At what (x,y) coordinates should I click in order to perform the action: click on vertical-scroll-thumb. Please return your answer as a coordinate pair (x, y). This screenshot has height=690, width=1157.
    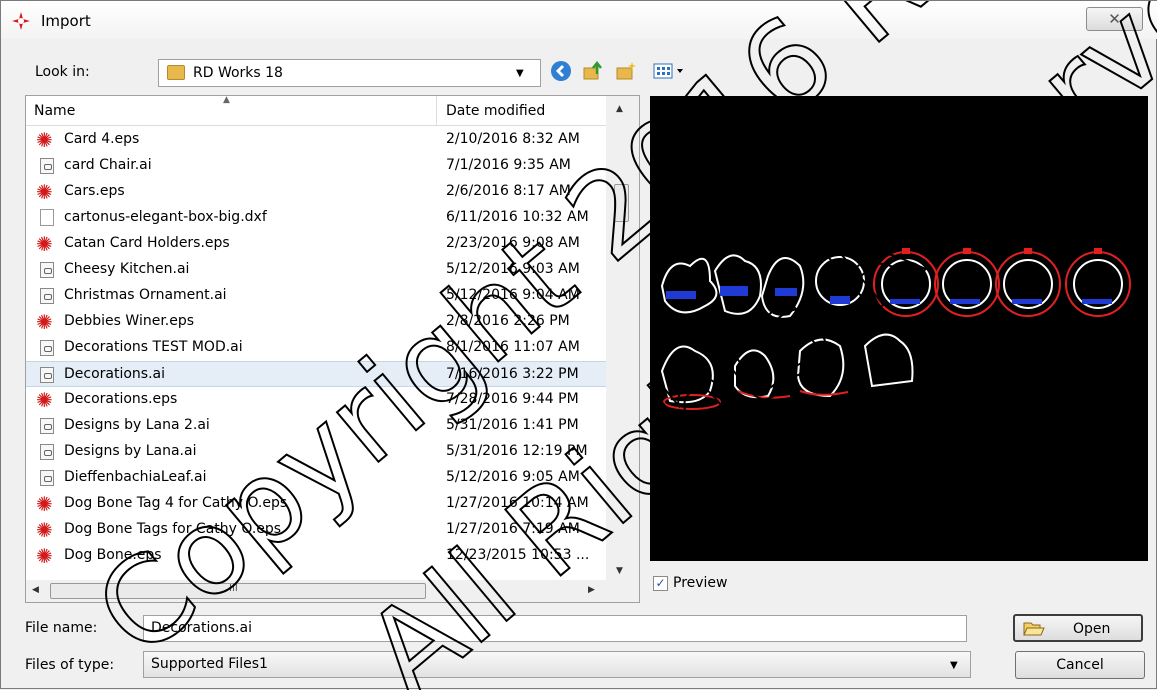
    Looking at the image, I should click on (621, 203).